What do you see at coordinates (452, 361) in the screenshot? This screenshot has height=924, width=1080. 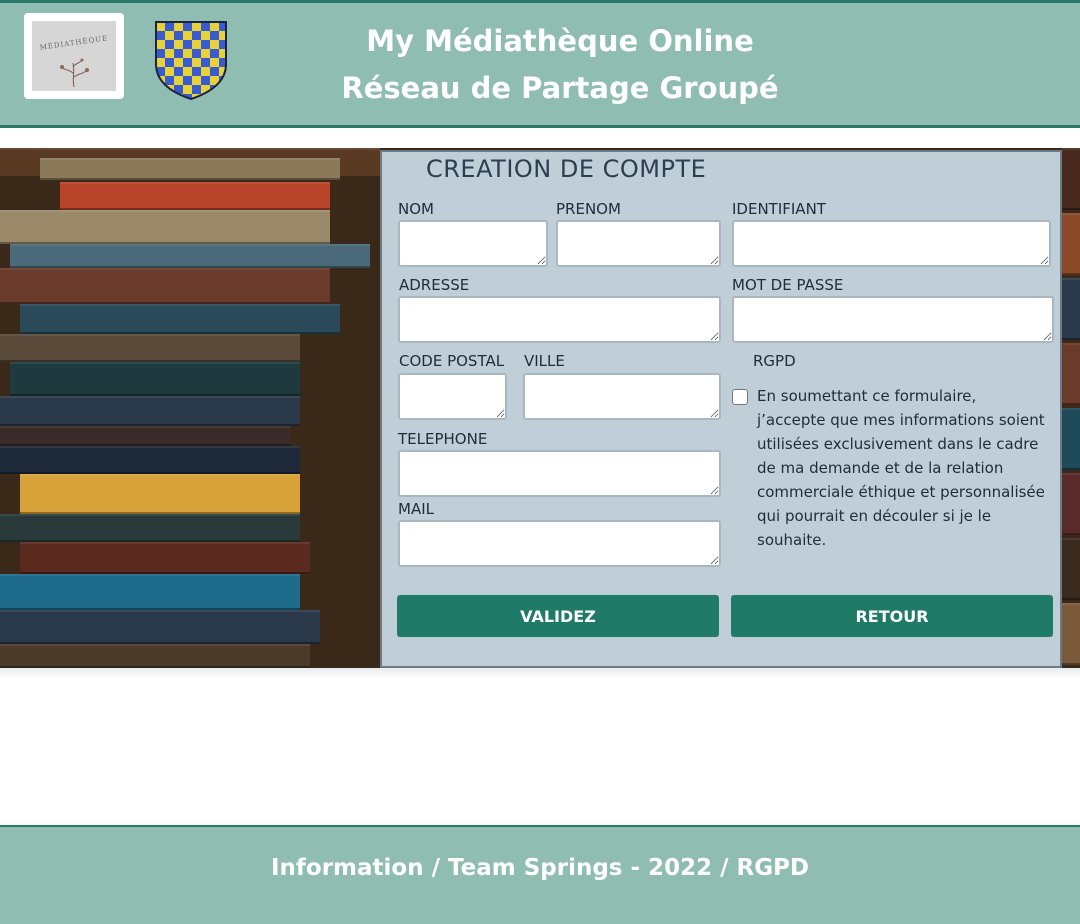 I see `label-code-postal: CODE POSTAL` at bounding box center [452, 361].